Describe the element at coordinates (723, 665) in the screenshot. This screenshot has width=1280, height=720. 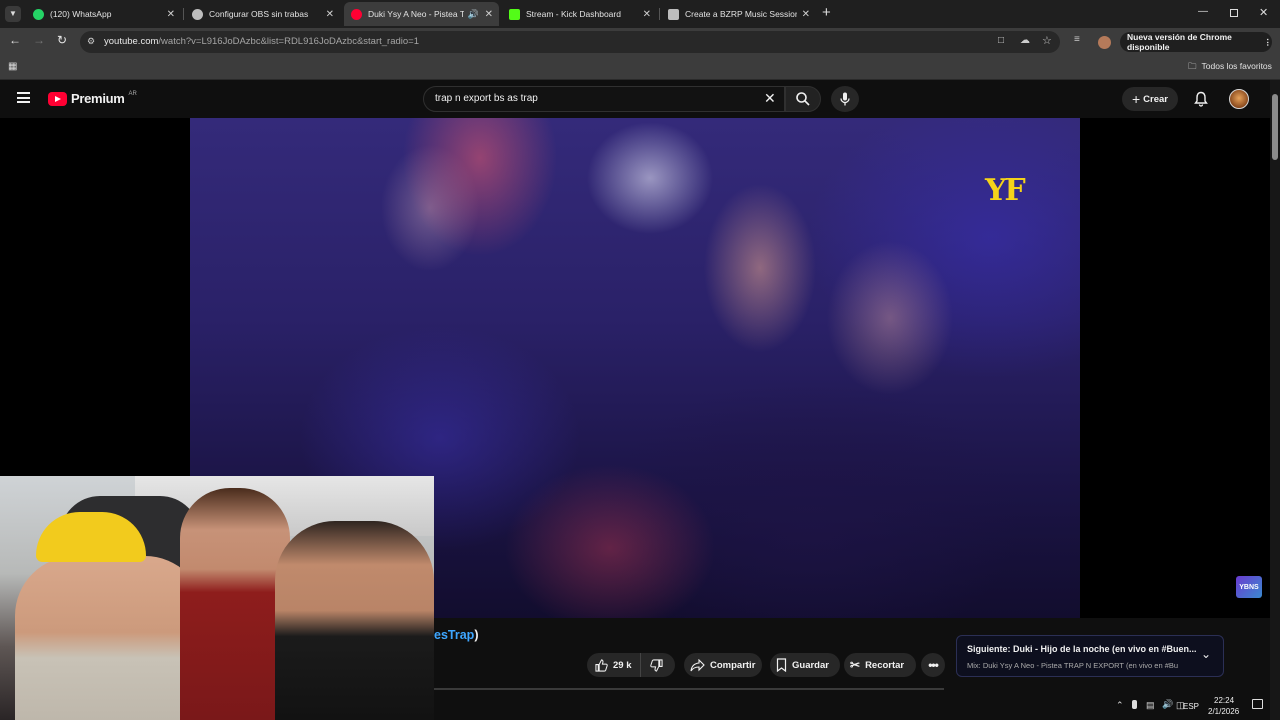
I see `share-button: Compartir` at that location.